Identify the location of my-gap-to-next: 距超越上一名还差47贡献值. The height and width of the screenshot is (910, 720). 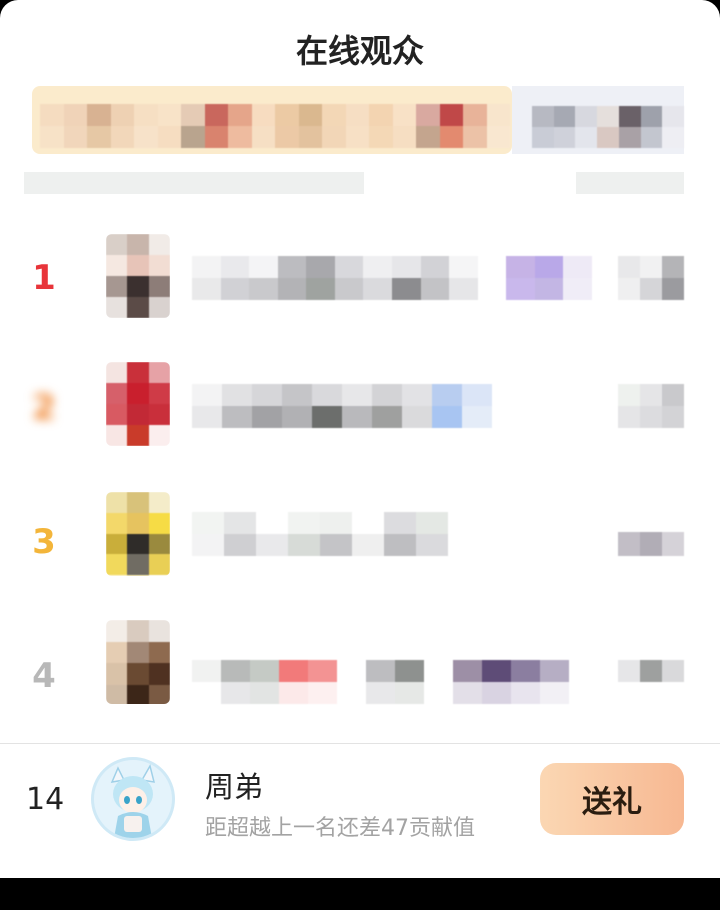
(340, 828).